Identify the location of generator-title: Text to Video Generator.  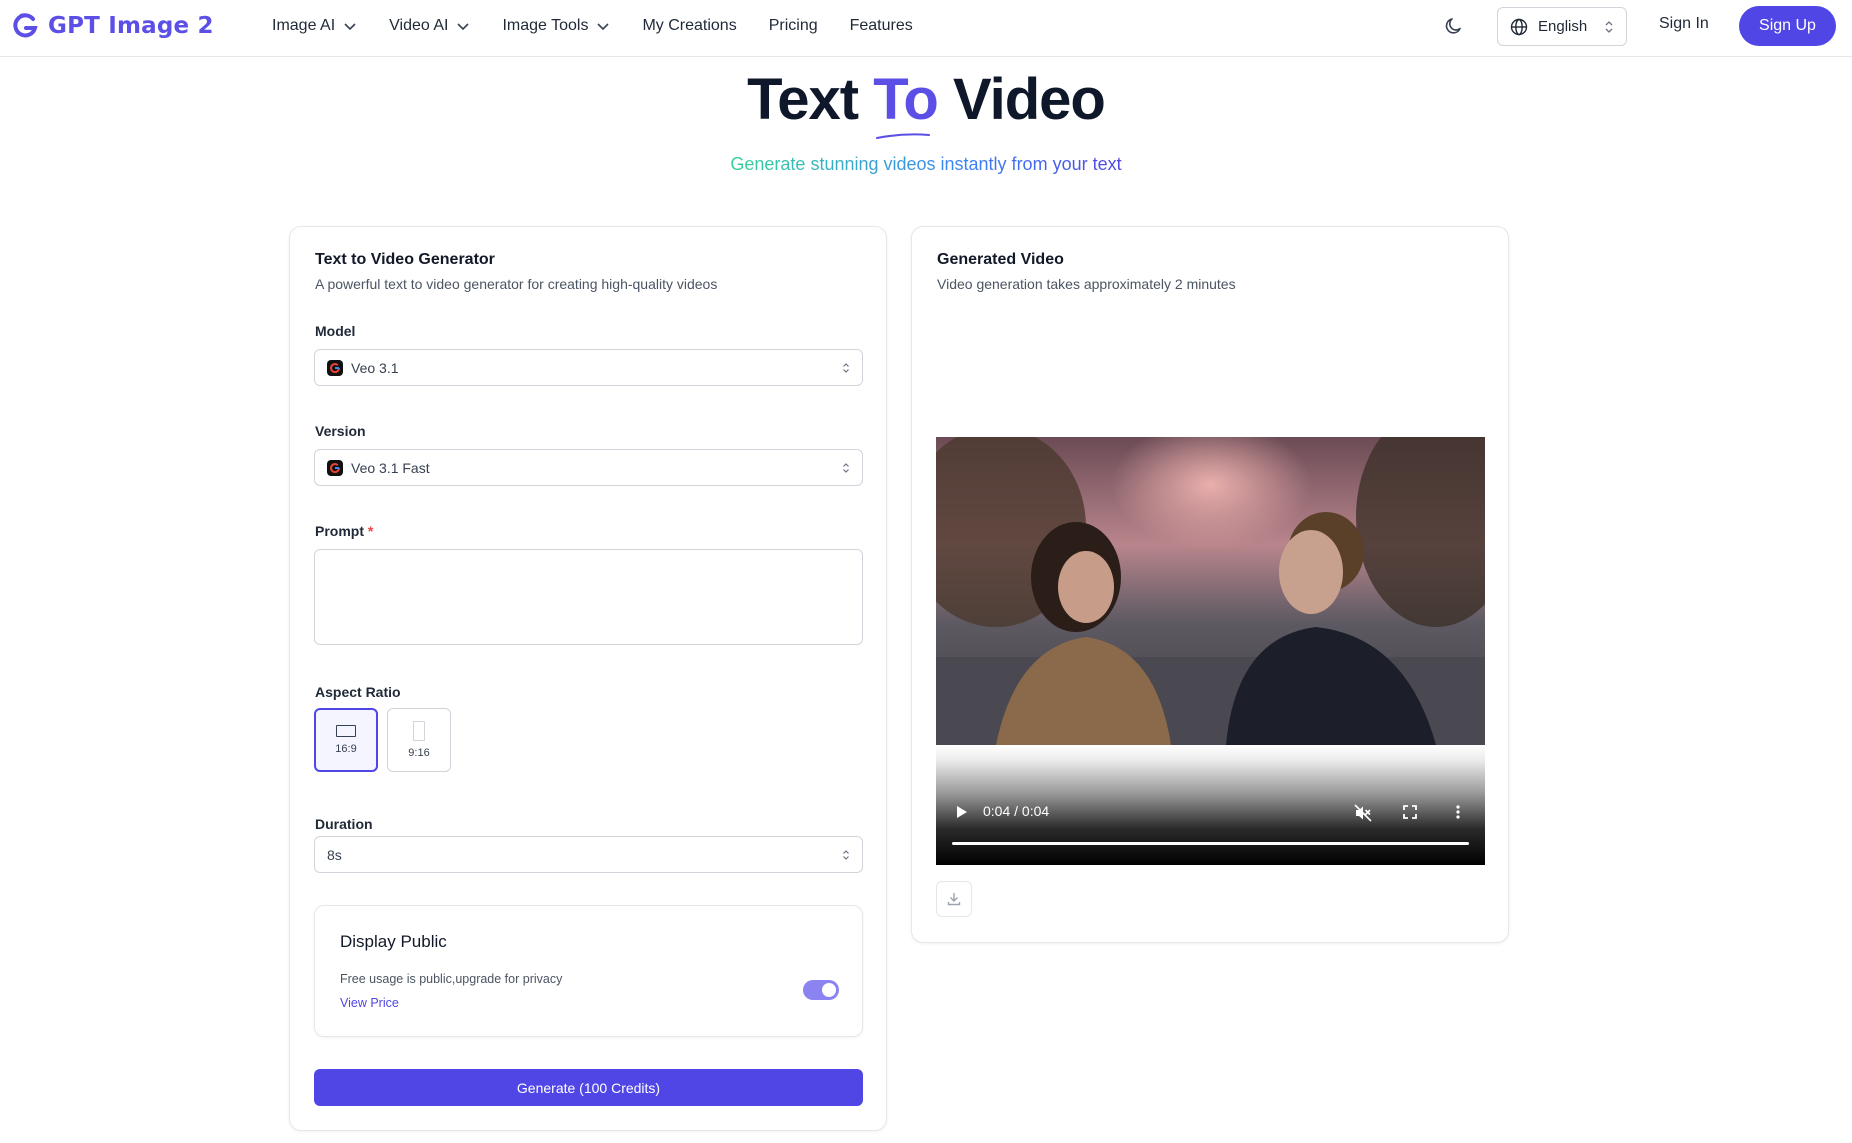
(405, 259).